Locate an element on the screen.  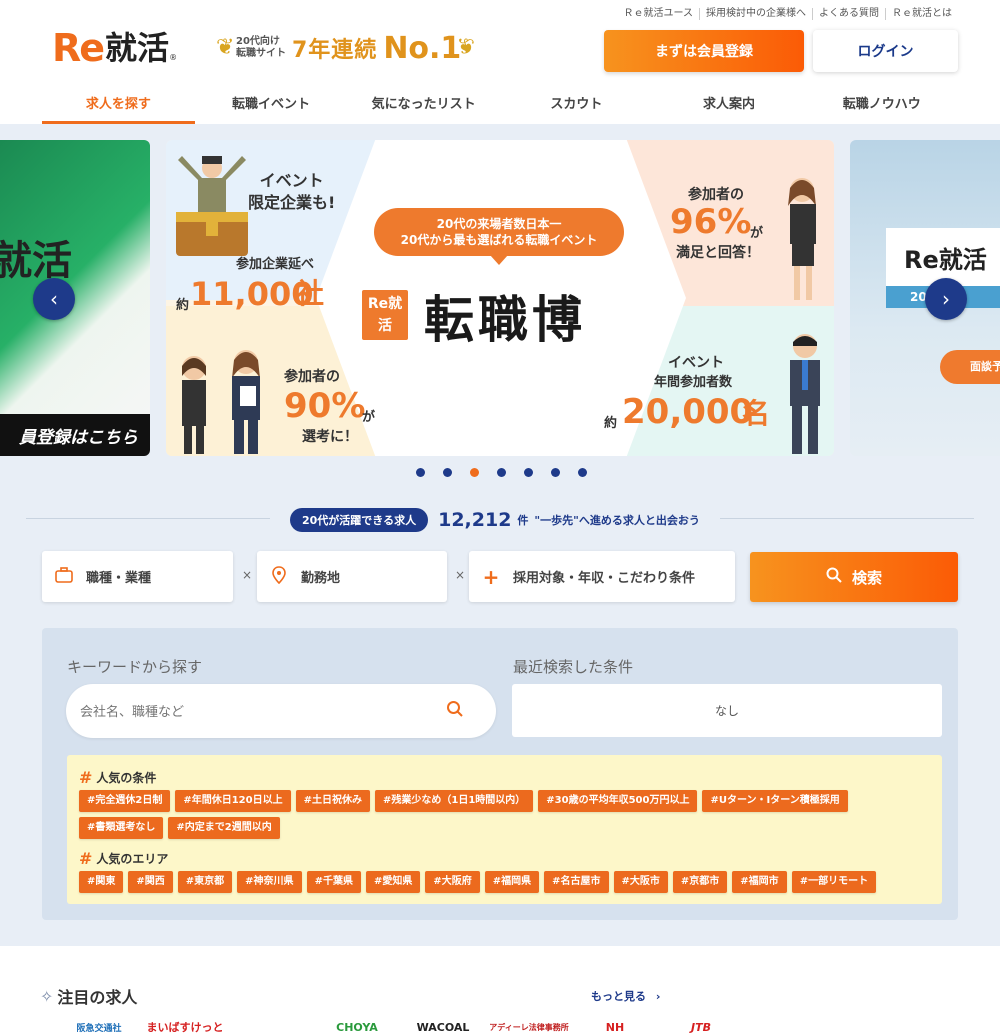
keyword-search-icon is located at coordinates (455, 711).